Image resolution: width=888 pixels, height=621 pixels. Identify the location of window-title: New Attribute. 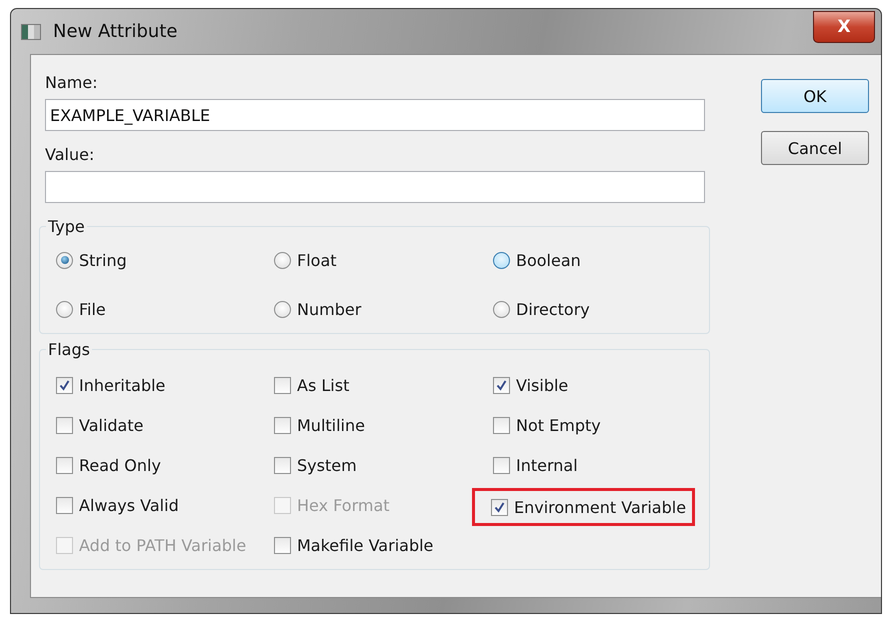
(115, 31).